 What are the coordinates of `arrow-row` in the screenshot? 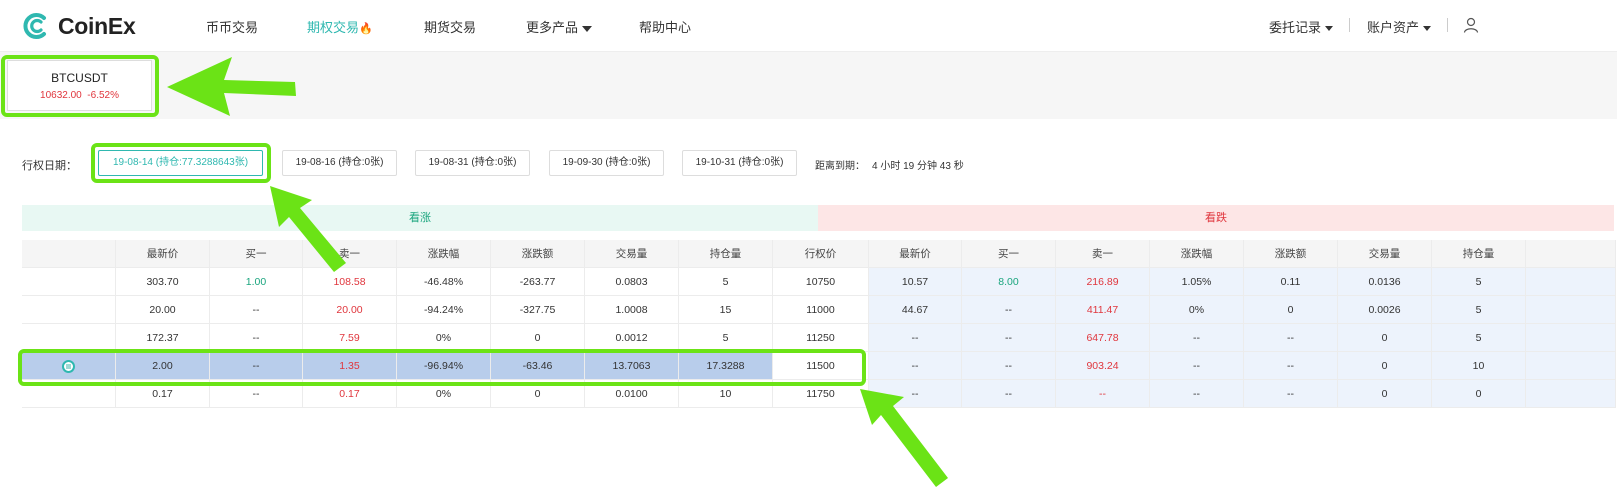 It's located at (904, 438).